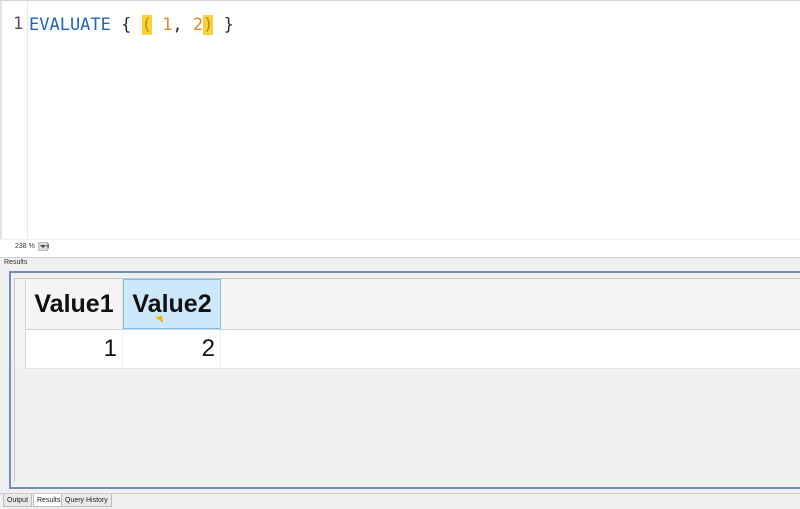  I want to click on editor-status-bar, so click(400, 248).